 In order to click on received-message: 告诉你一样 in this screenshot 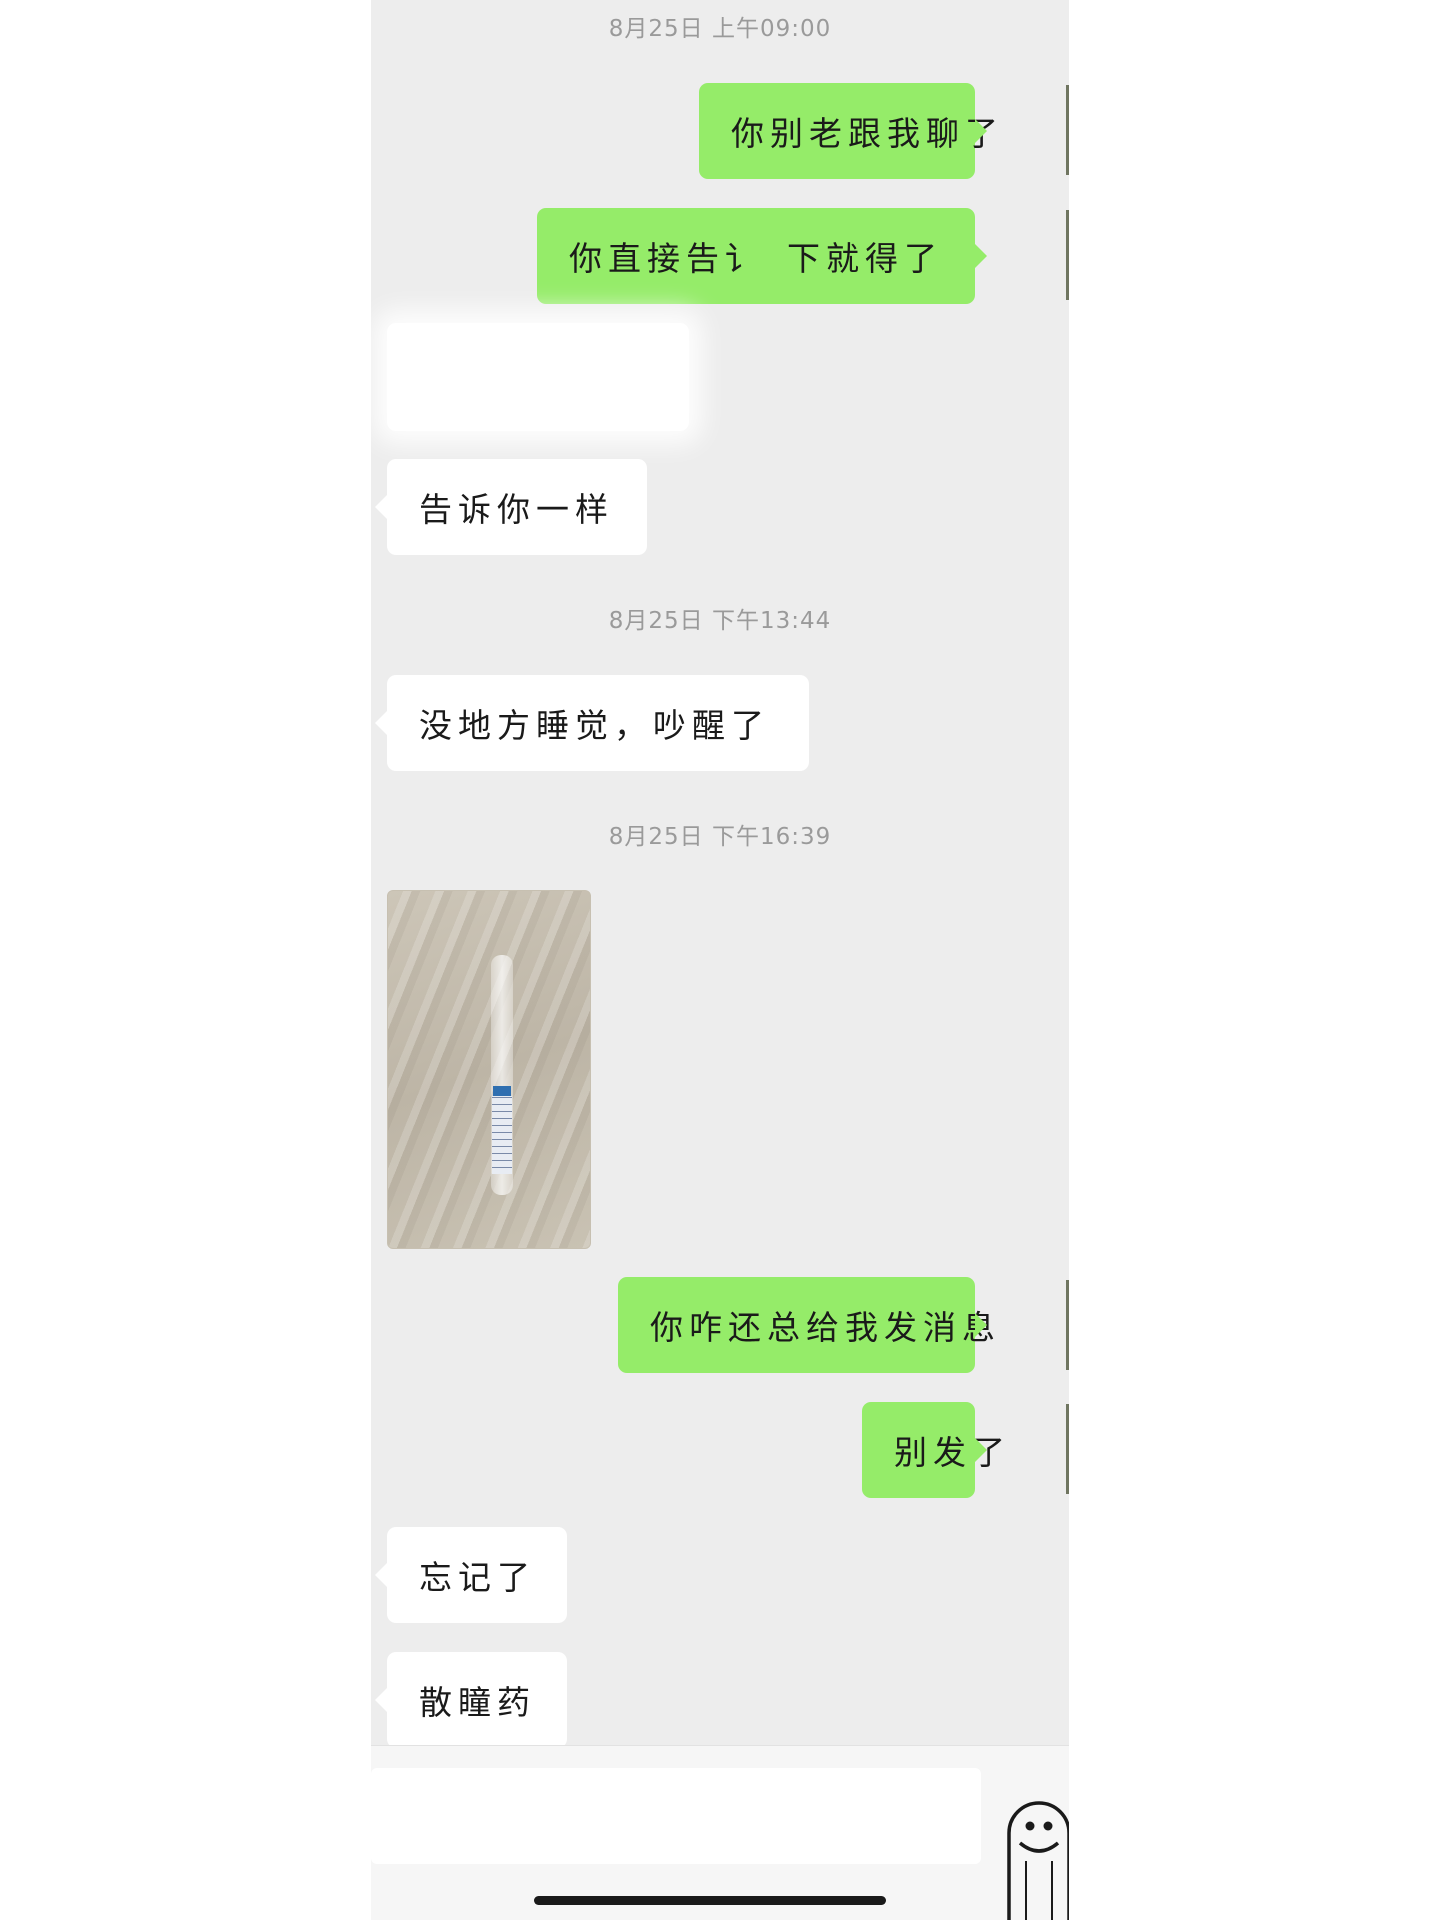, I will do `click(511, 507)`.